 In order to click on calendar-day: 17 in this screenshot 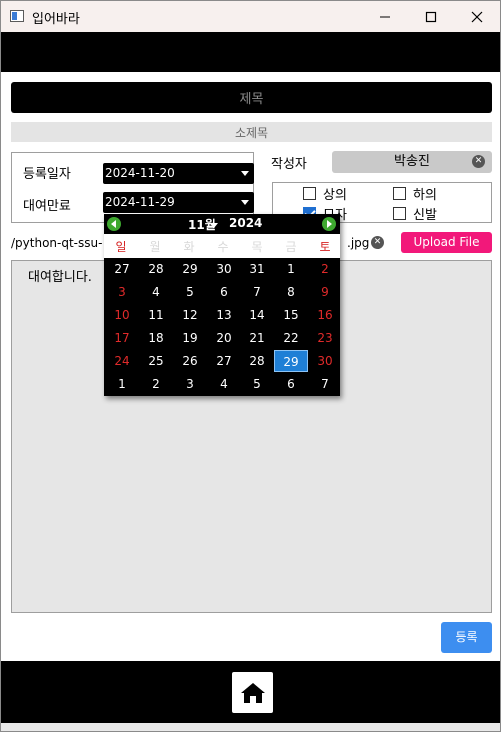, I will do `click(122, 338)`.